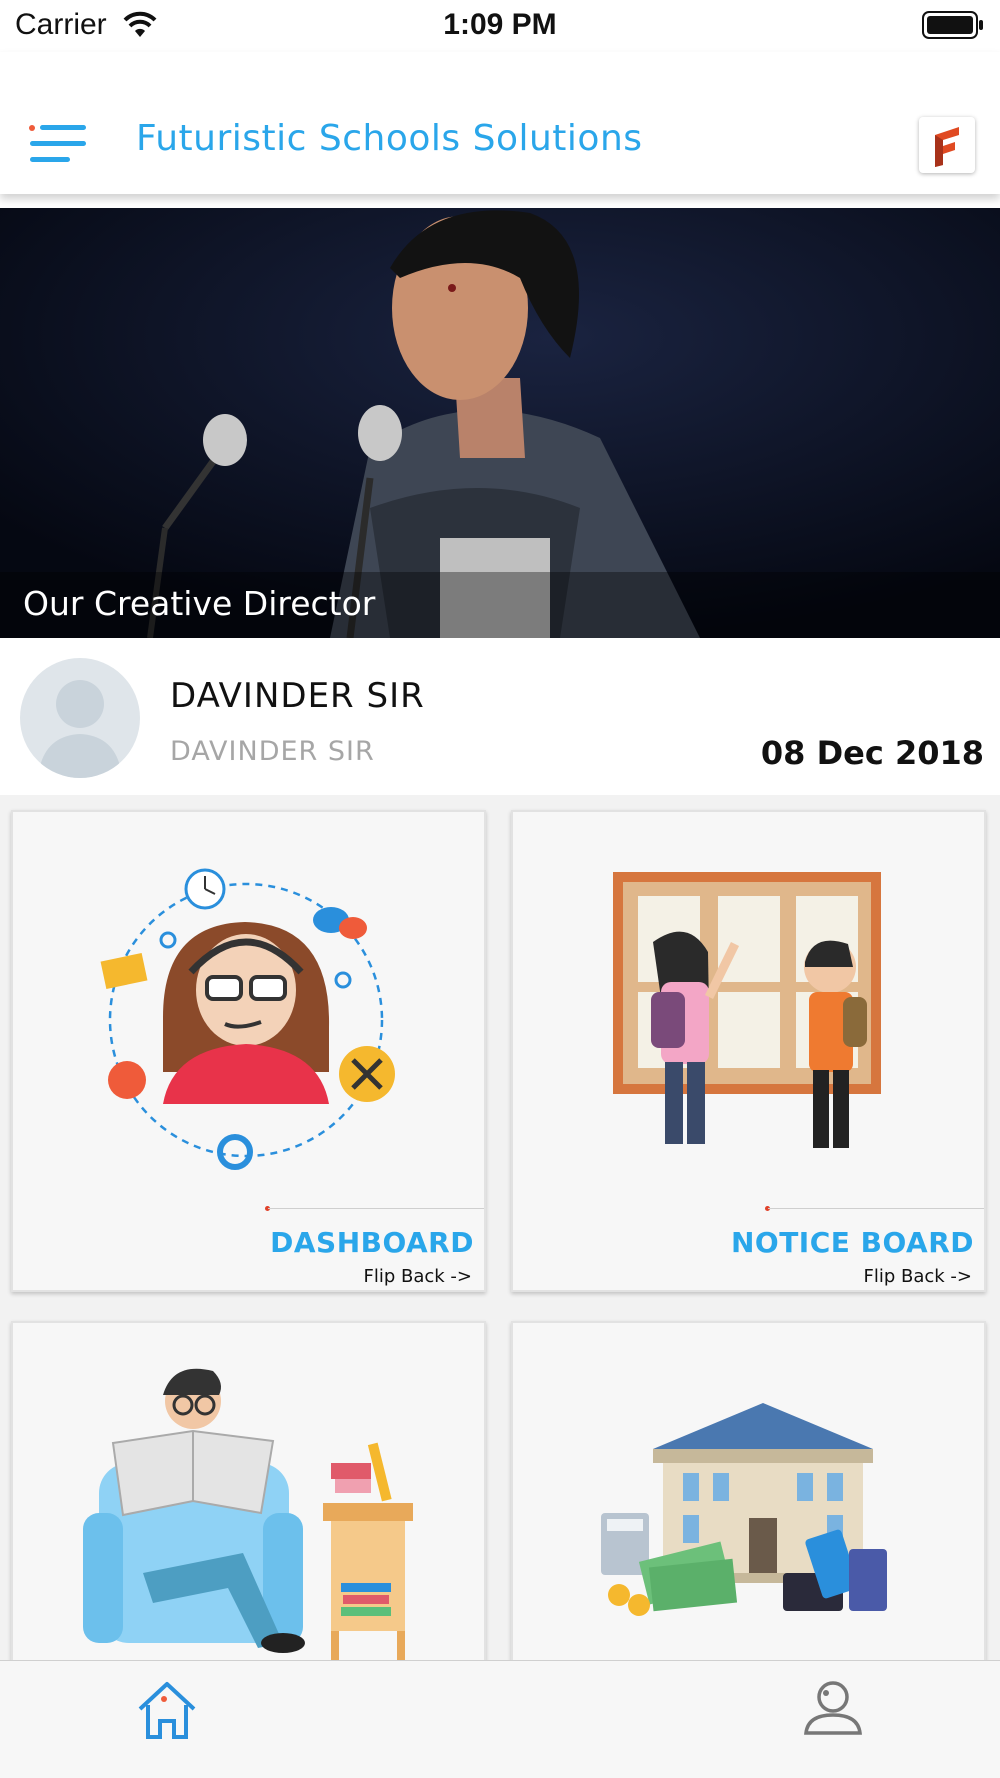 Image resolution: width=1000 pixels, height=1778 pixels. Describe the element at coordinates (248, 1514) in the screenshot. I see `reading-newspaper-illustration` at that location.